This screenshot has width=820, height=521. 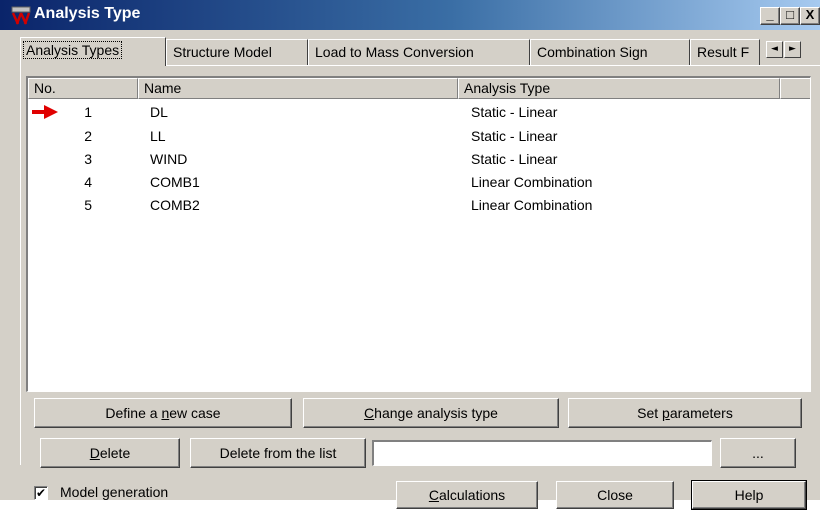 What do you see at coordinates (419, 161) in the screenshot?
I see `list-item: 3 WIND Static - Linear` at bounding box center [419, 161].